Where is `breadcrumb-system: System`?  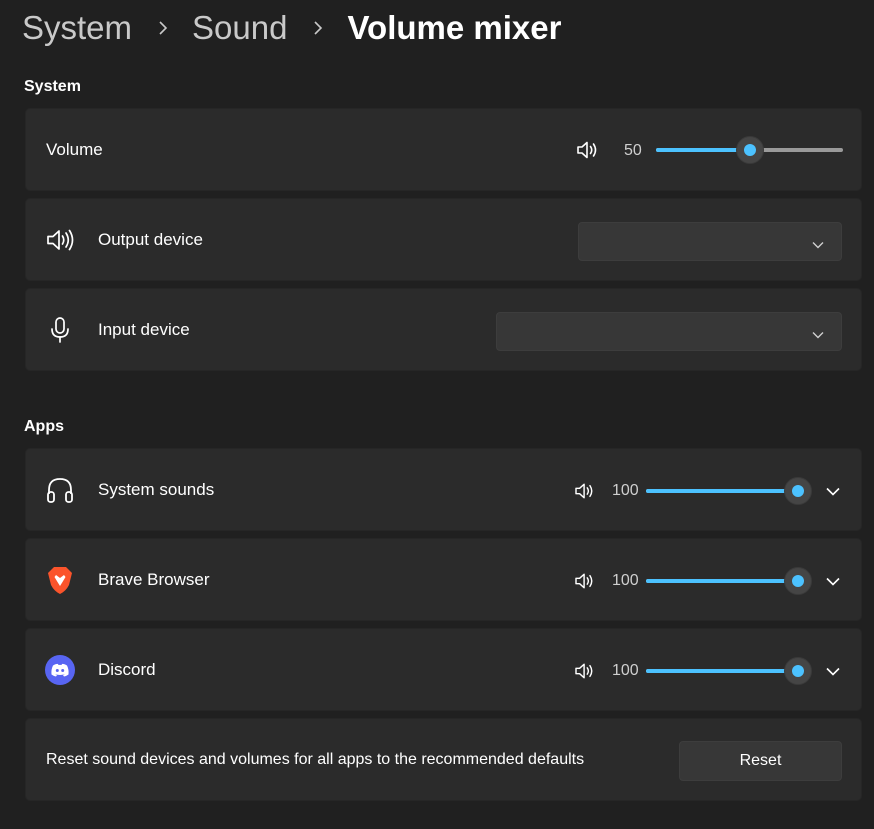 breadcrumb-system: System is located at coordinates (77, 28).